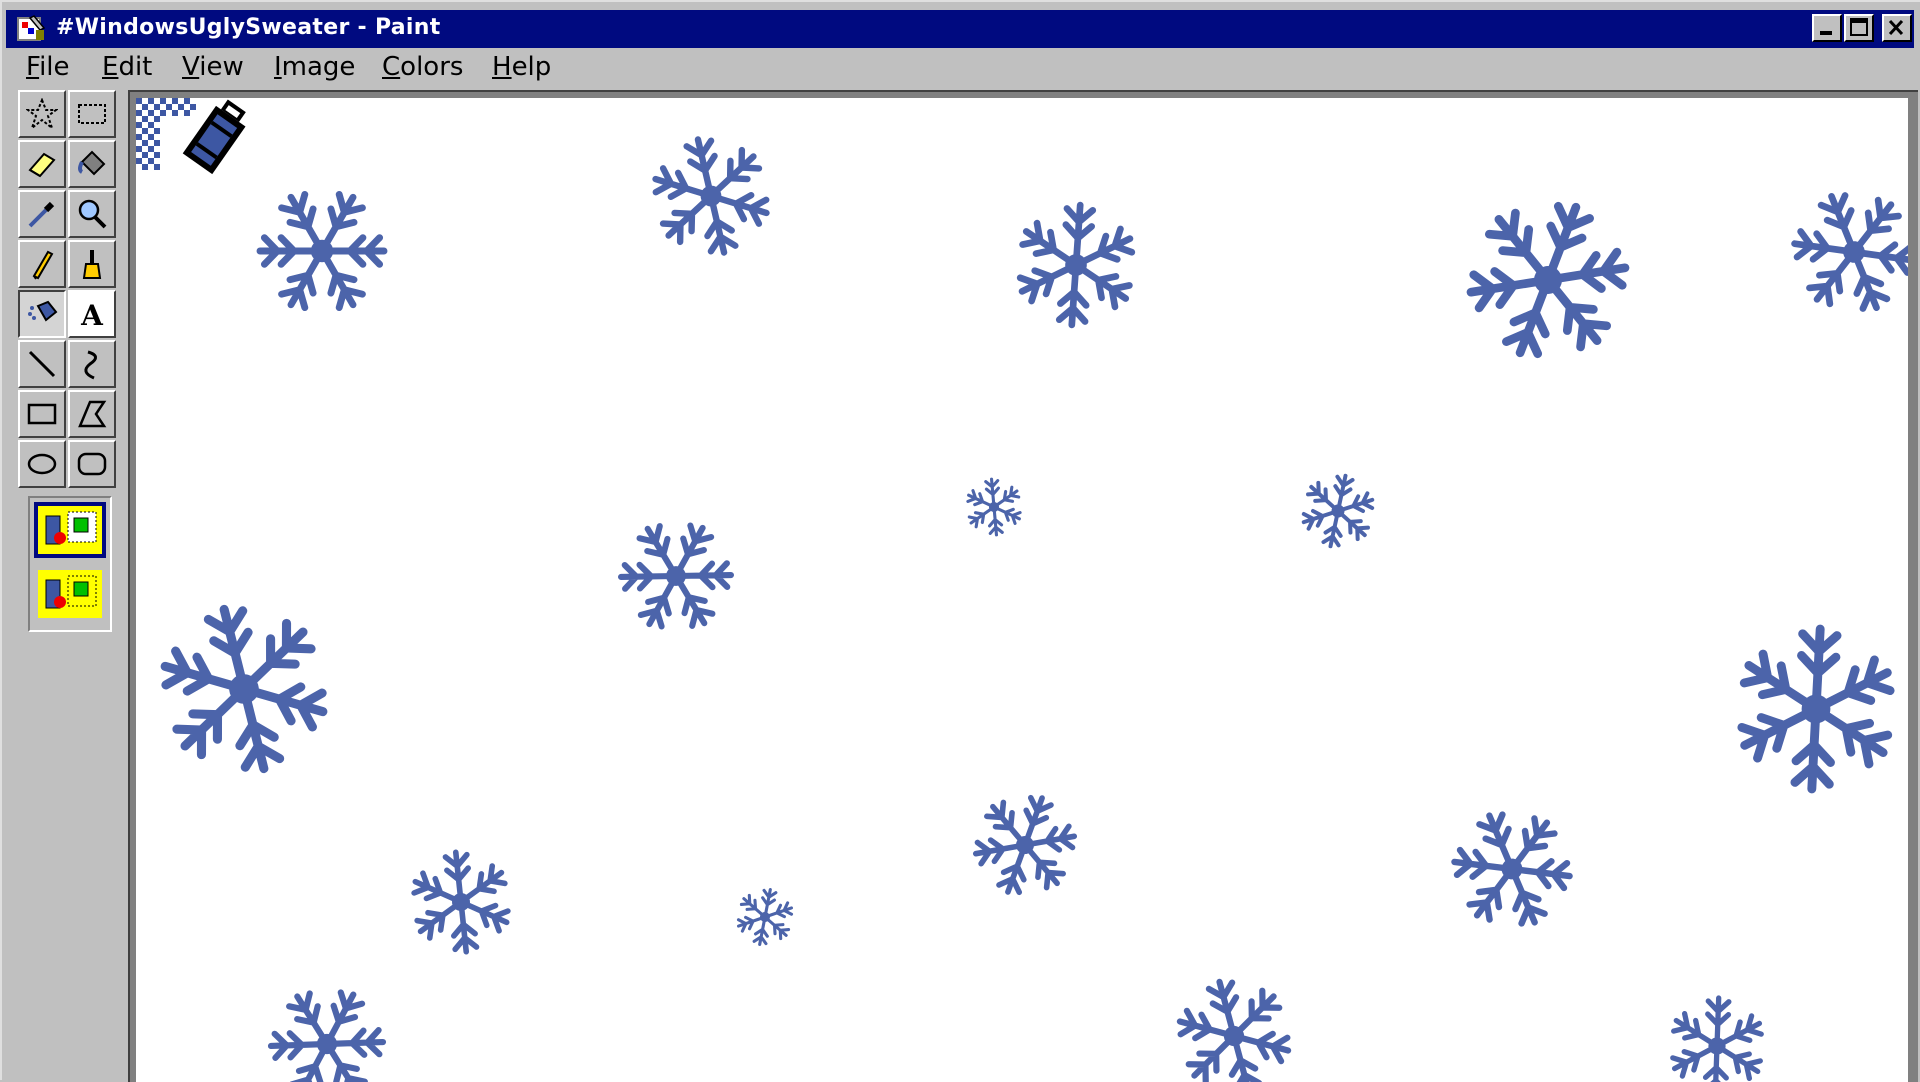 The height and width of the screenshot is (1082, 1920). I want to click on curve-icon, so click(90, 365).